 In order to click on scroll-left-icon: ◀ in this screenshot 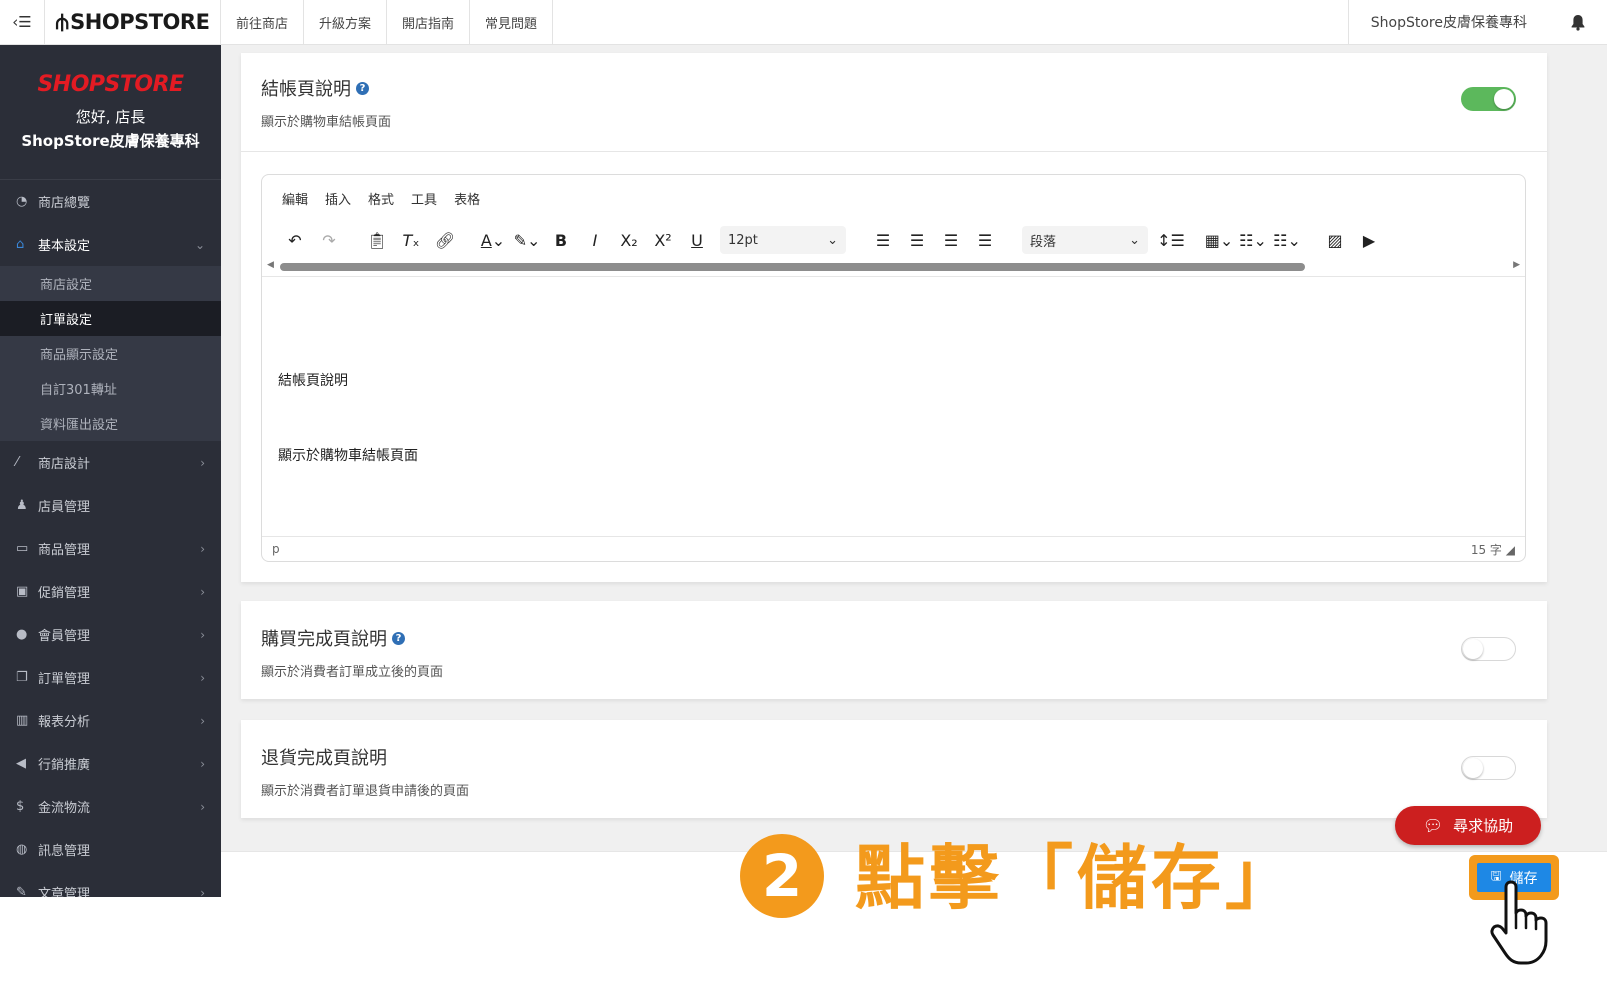, I will do `click(270, 265)`.